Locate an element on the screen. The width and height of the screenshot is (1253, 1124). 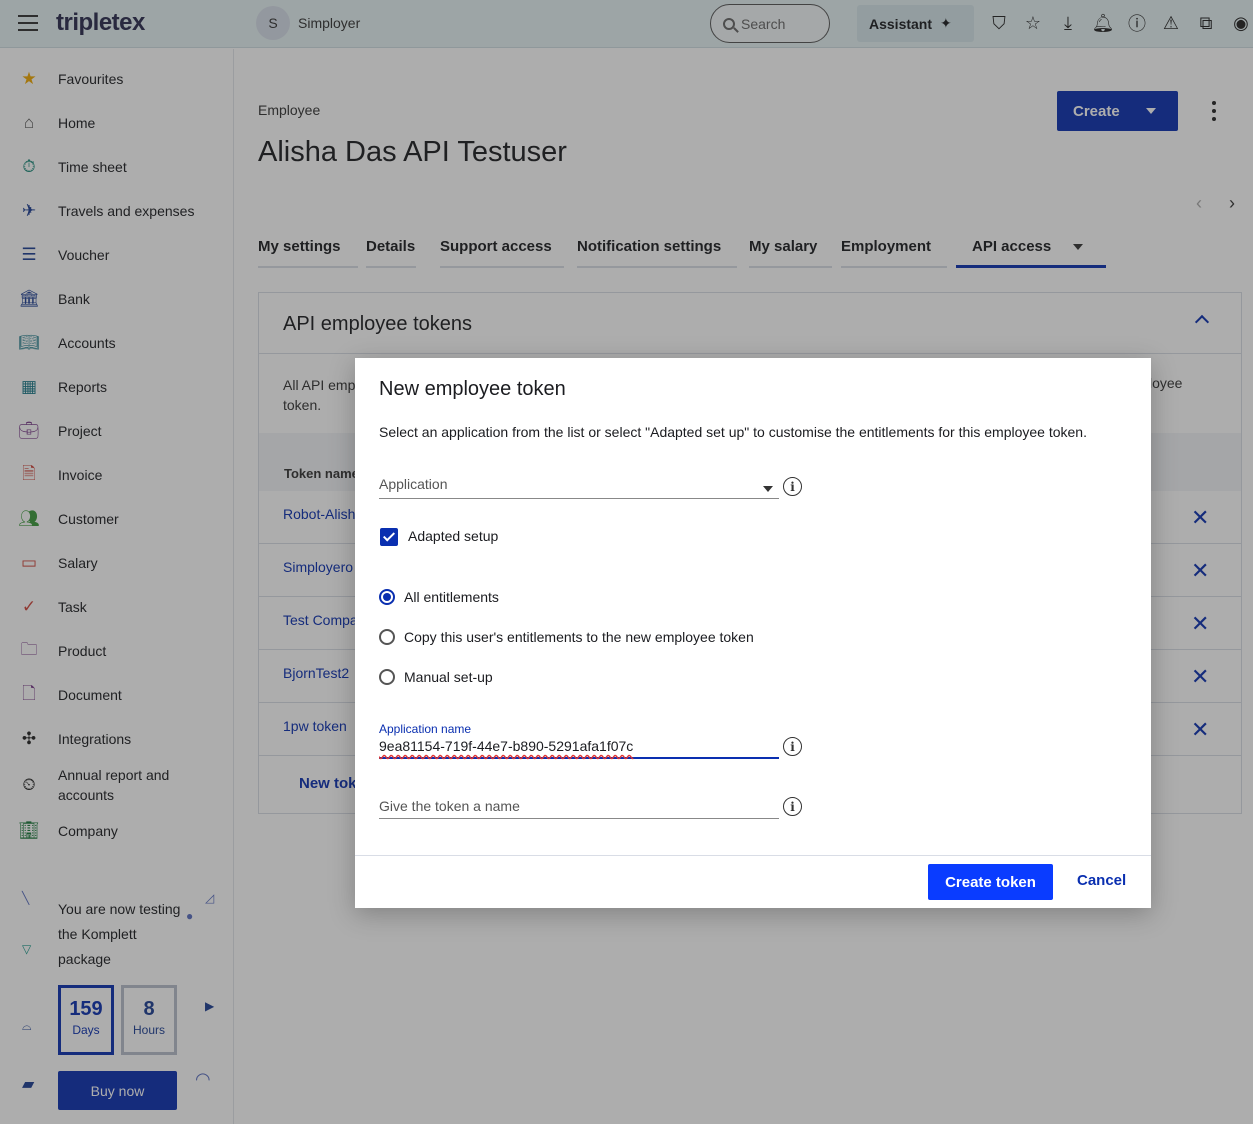
token-name-placeholder: Give the token a name is located at coordinates (449, 806).